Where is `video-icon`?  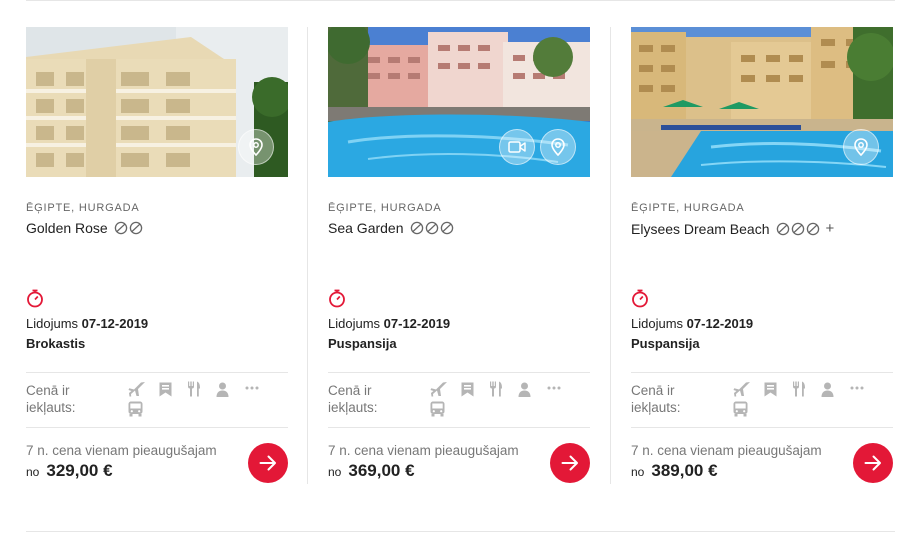 video-icon is located at coordinates (517, 147).